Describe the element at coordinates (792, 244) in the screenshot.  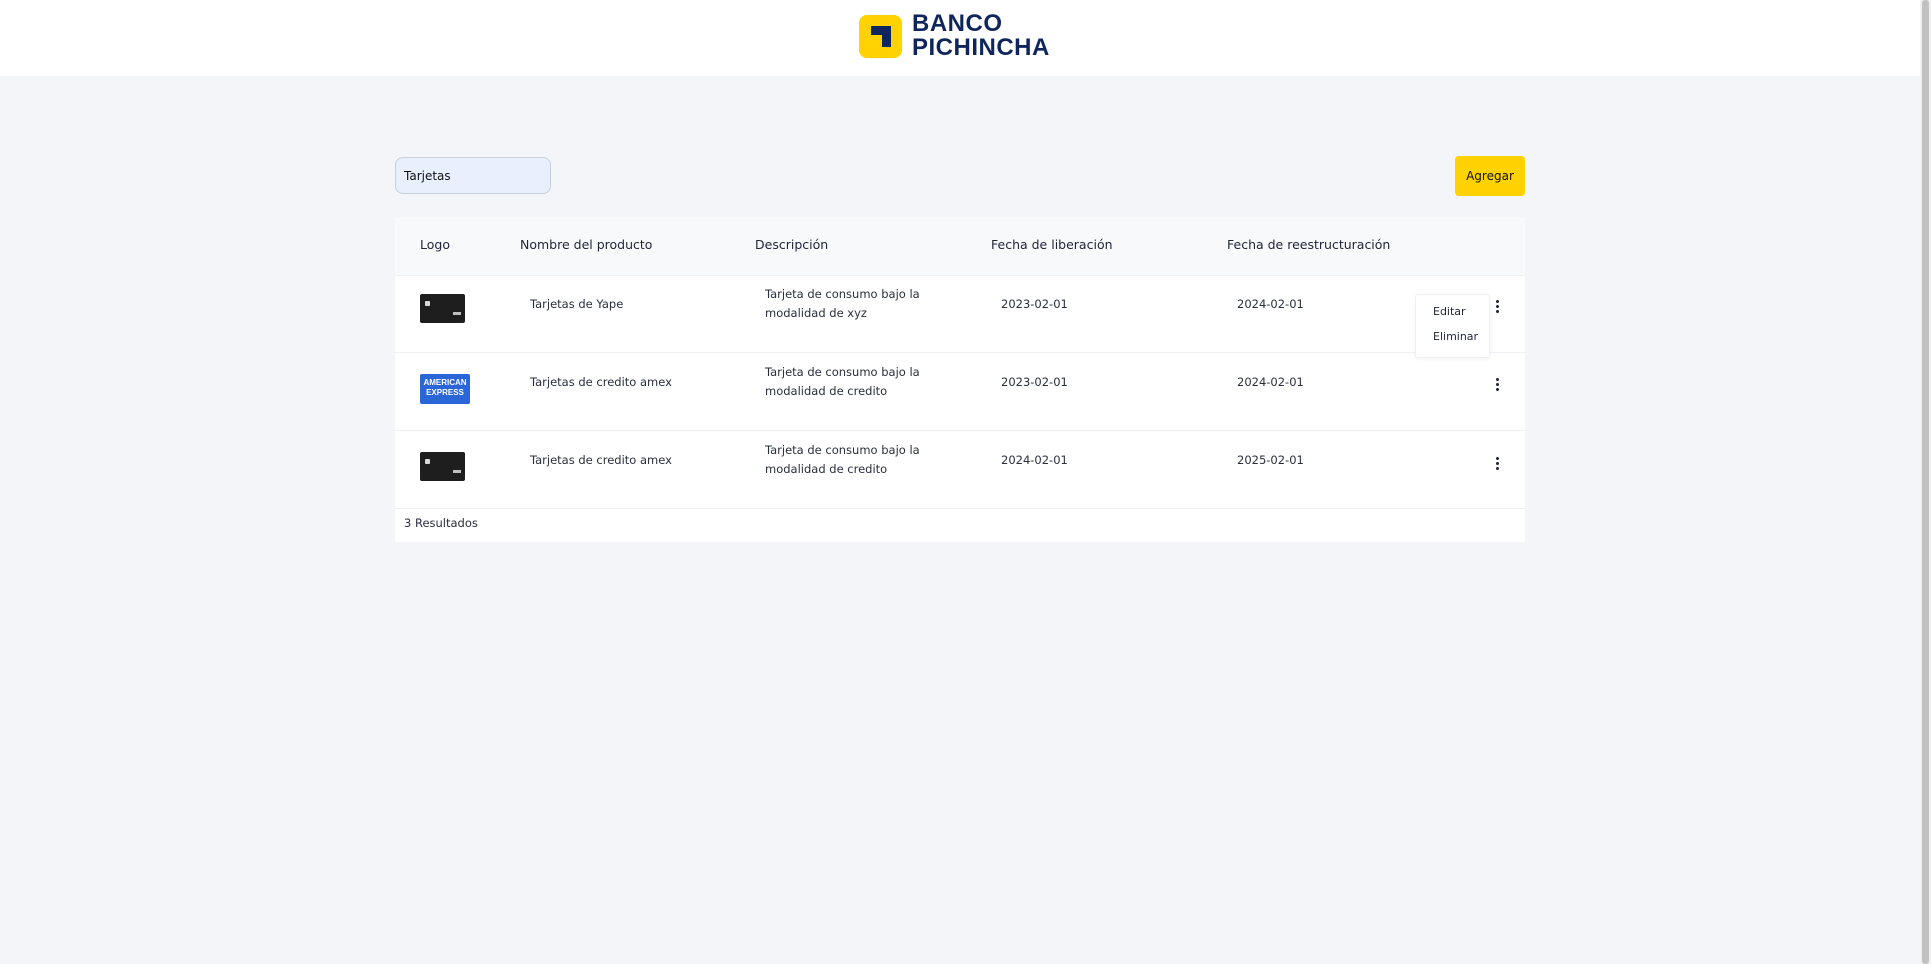
I see `header-description: Descripción` at that location.